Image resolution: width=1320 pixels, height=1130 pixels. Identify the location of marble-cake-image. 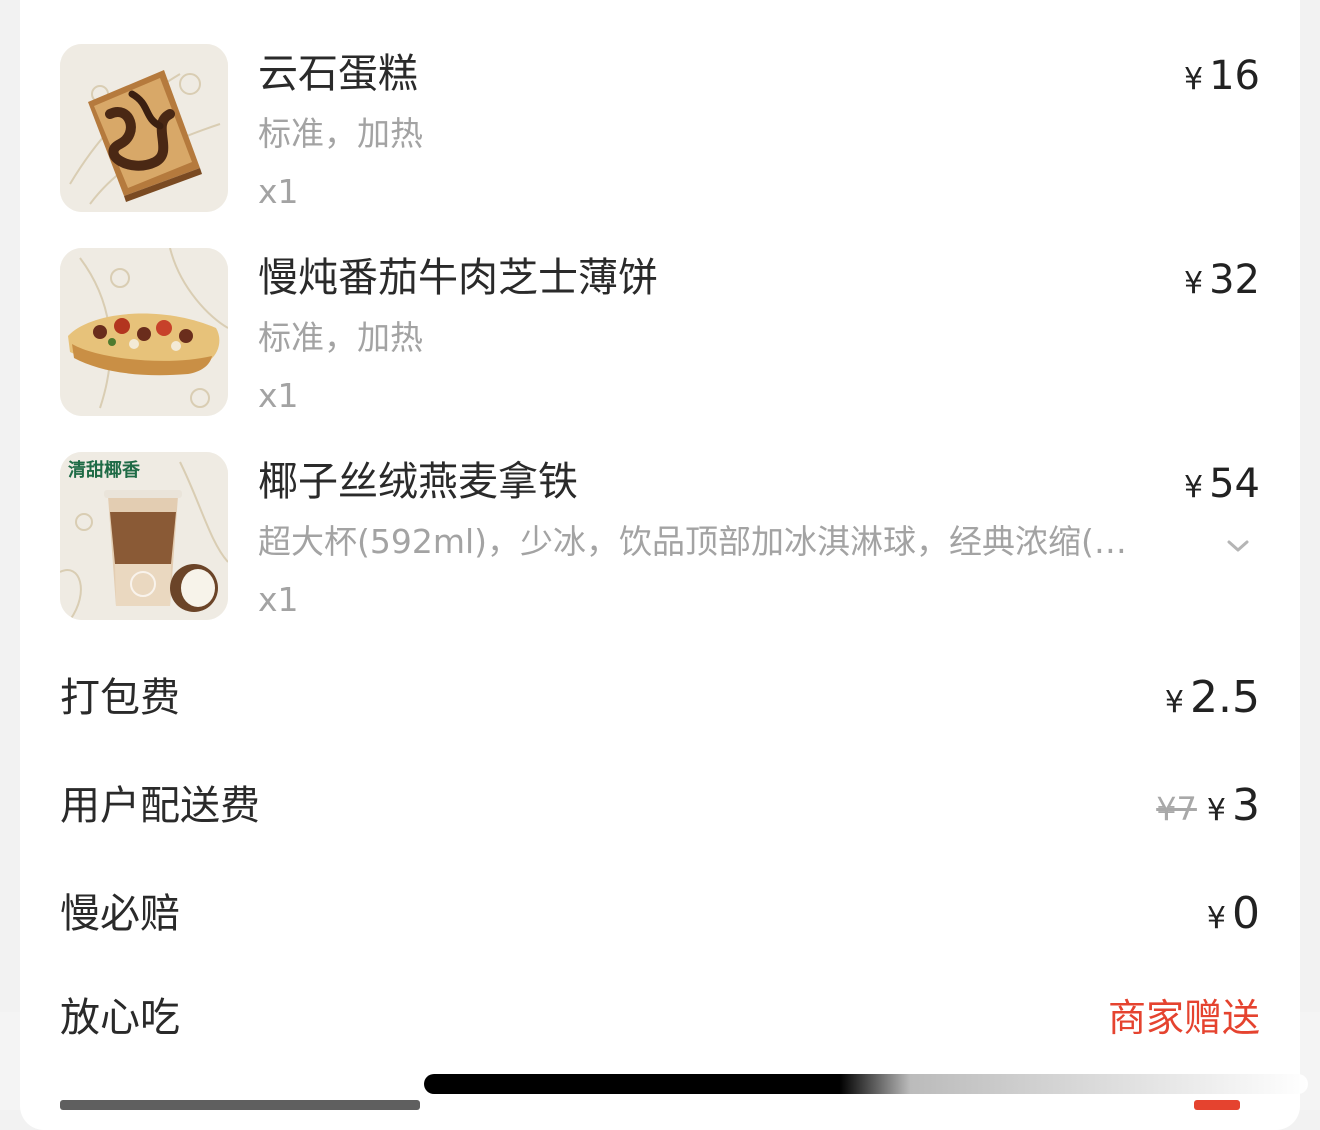
(144, 128).